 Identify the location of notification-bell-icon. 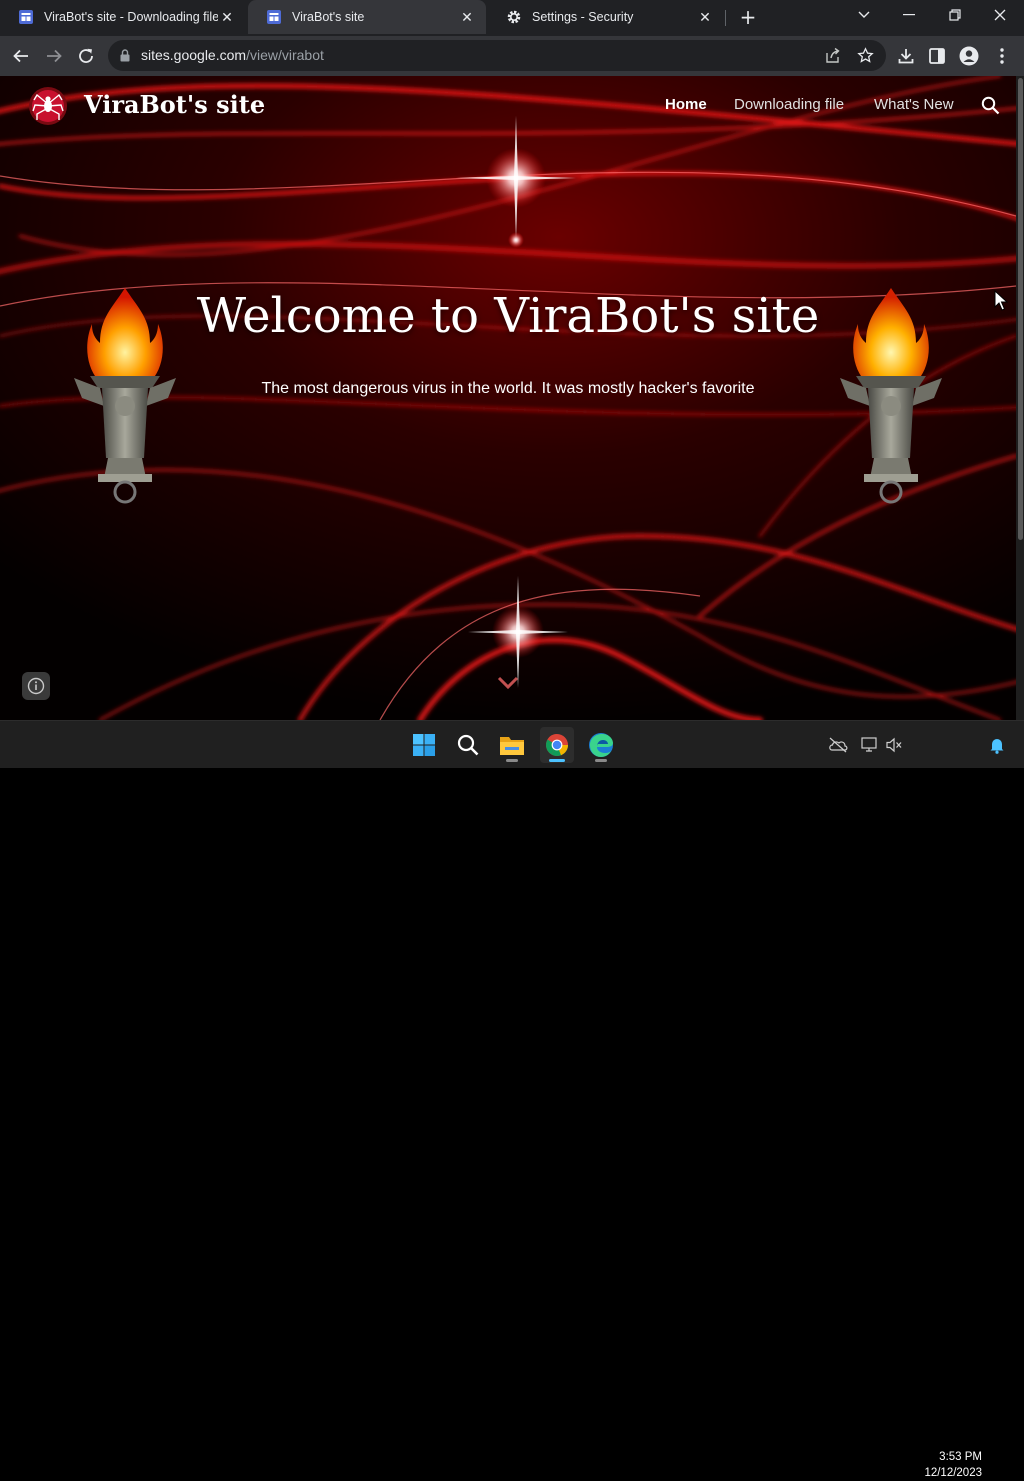
(997, 745).